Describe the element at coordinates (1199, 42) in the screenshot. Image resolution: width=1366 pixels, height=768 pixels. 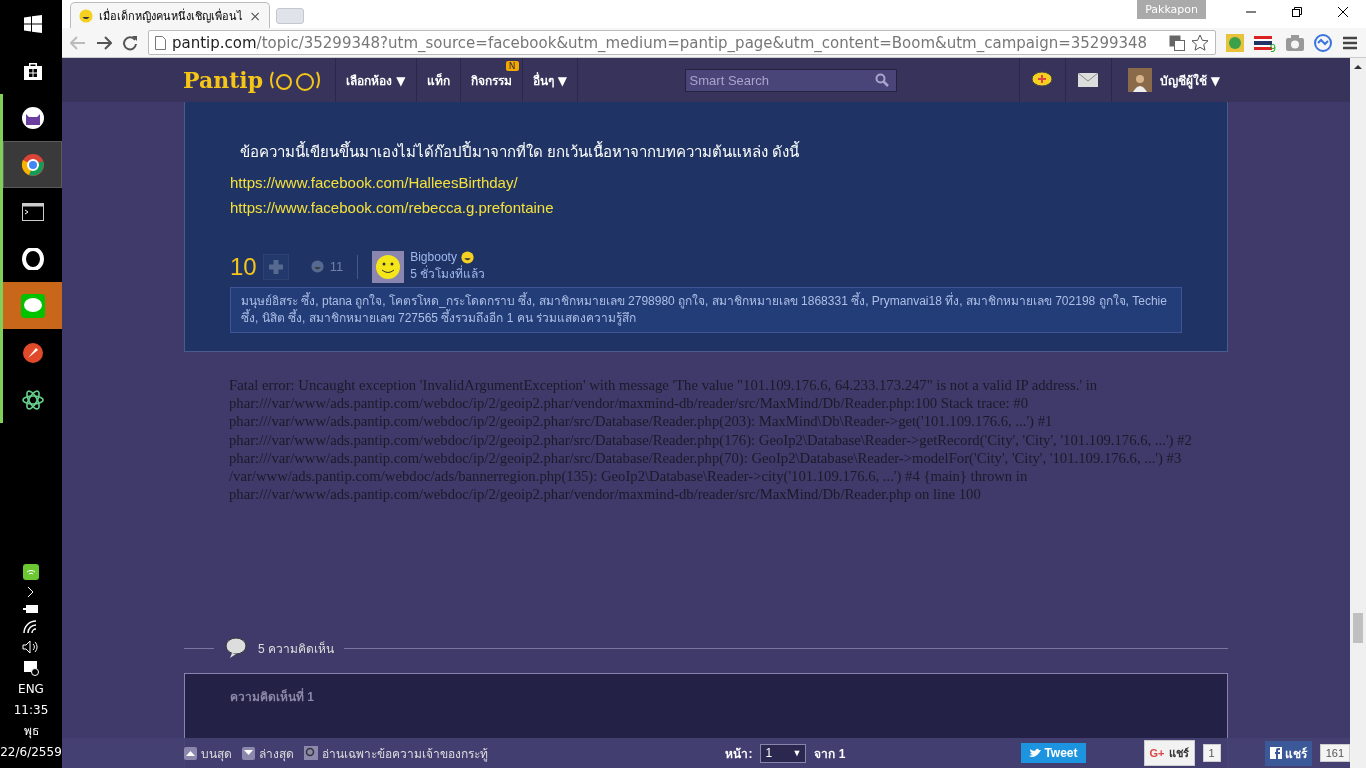
I see `star-icon` at that location.